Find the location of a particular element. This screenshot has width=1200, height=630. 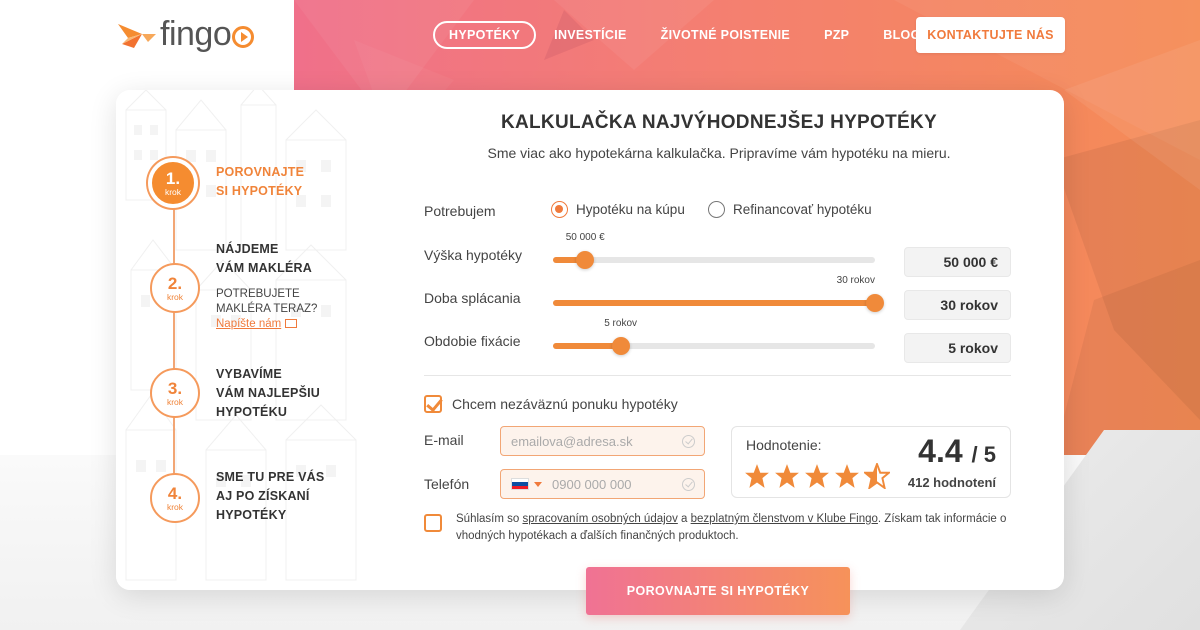

step-4-text: SME TU PRE VÁS AJ PO ZÍSKANÍ HYPOTÉKY is located at coordinates (291, 496).